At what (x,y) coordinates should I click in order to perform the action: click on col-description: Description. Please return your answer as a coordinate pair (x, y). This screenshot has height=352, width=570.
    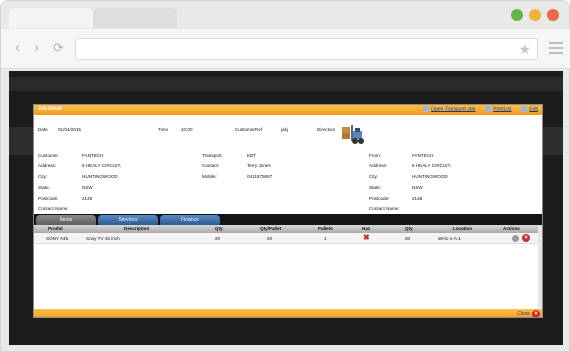
    Looking at the image, I should click on (136, 228).